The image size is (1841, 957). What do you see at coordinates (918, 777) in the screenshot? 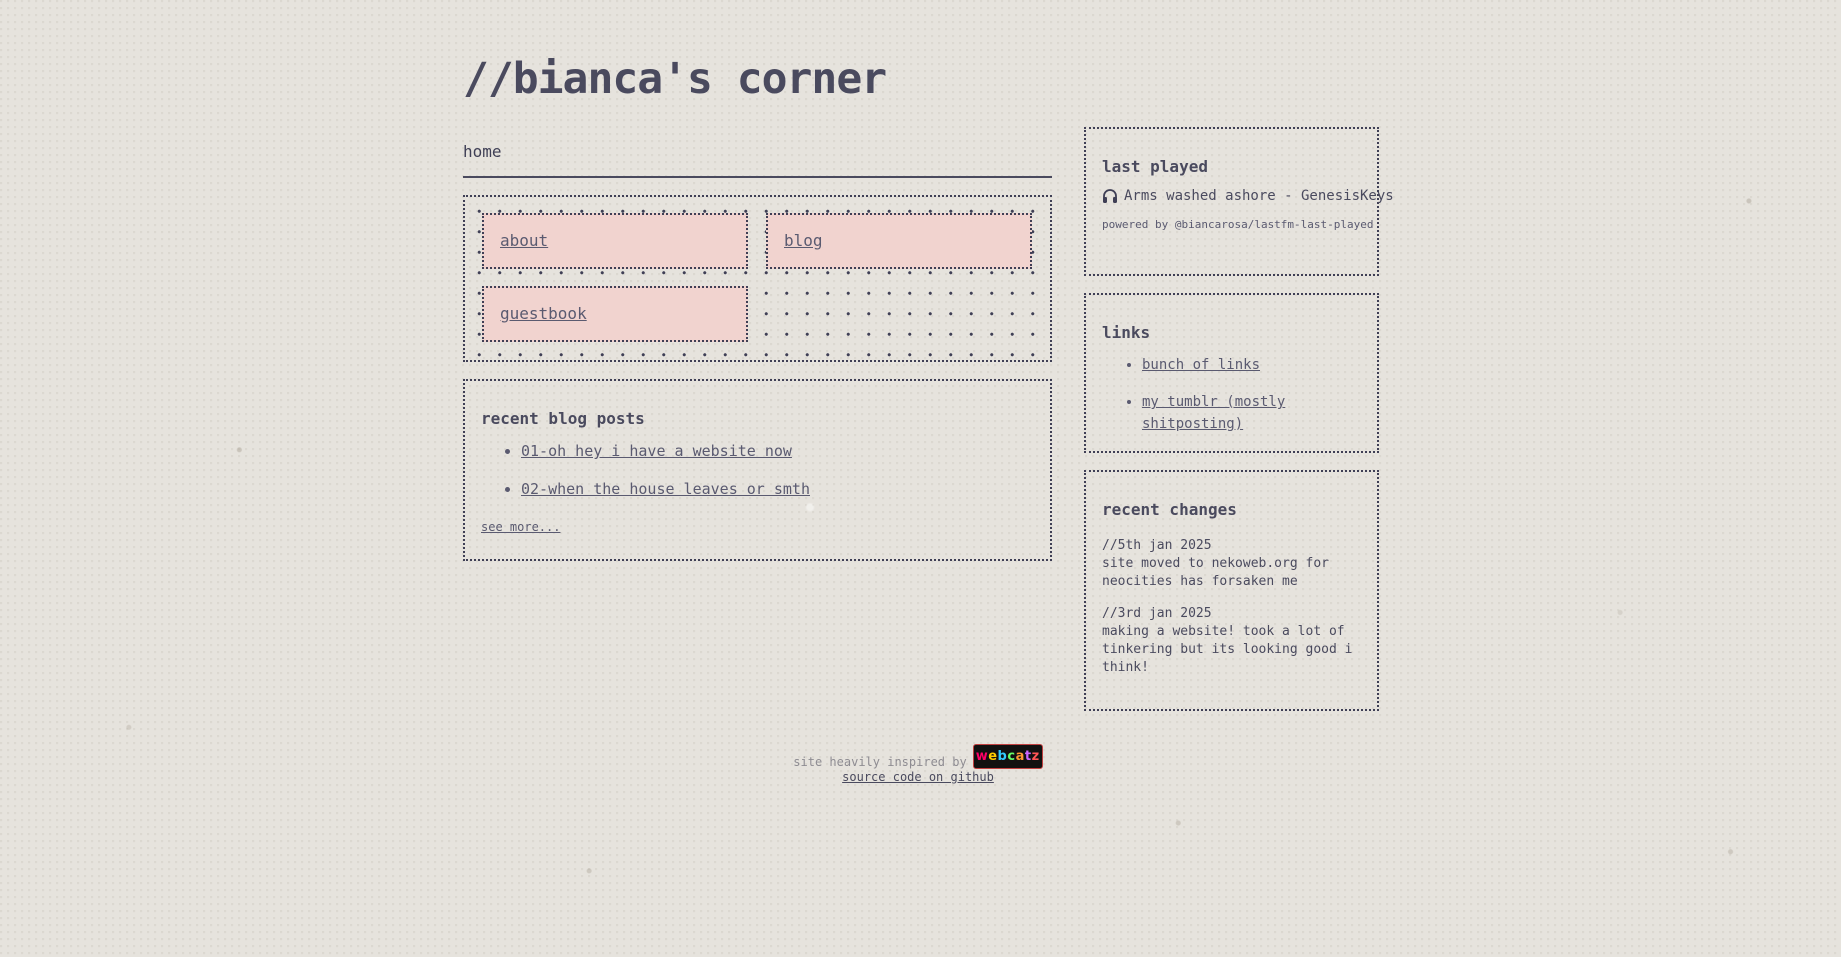
I see `source-code-link: source code on github` at bounding box center [918, 777].